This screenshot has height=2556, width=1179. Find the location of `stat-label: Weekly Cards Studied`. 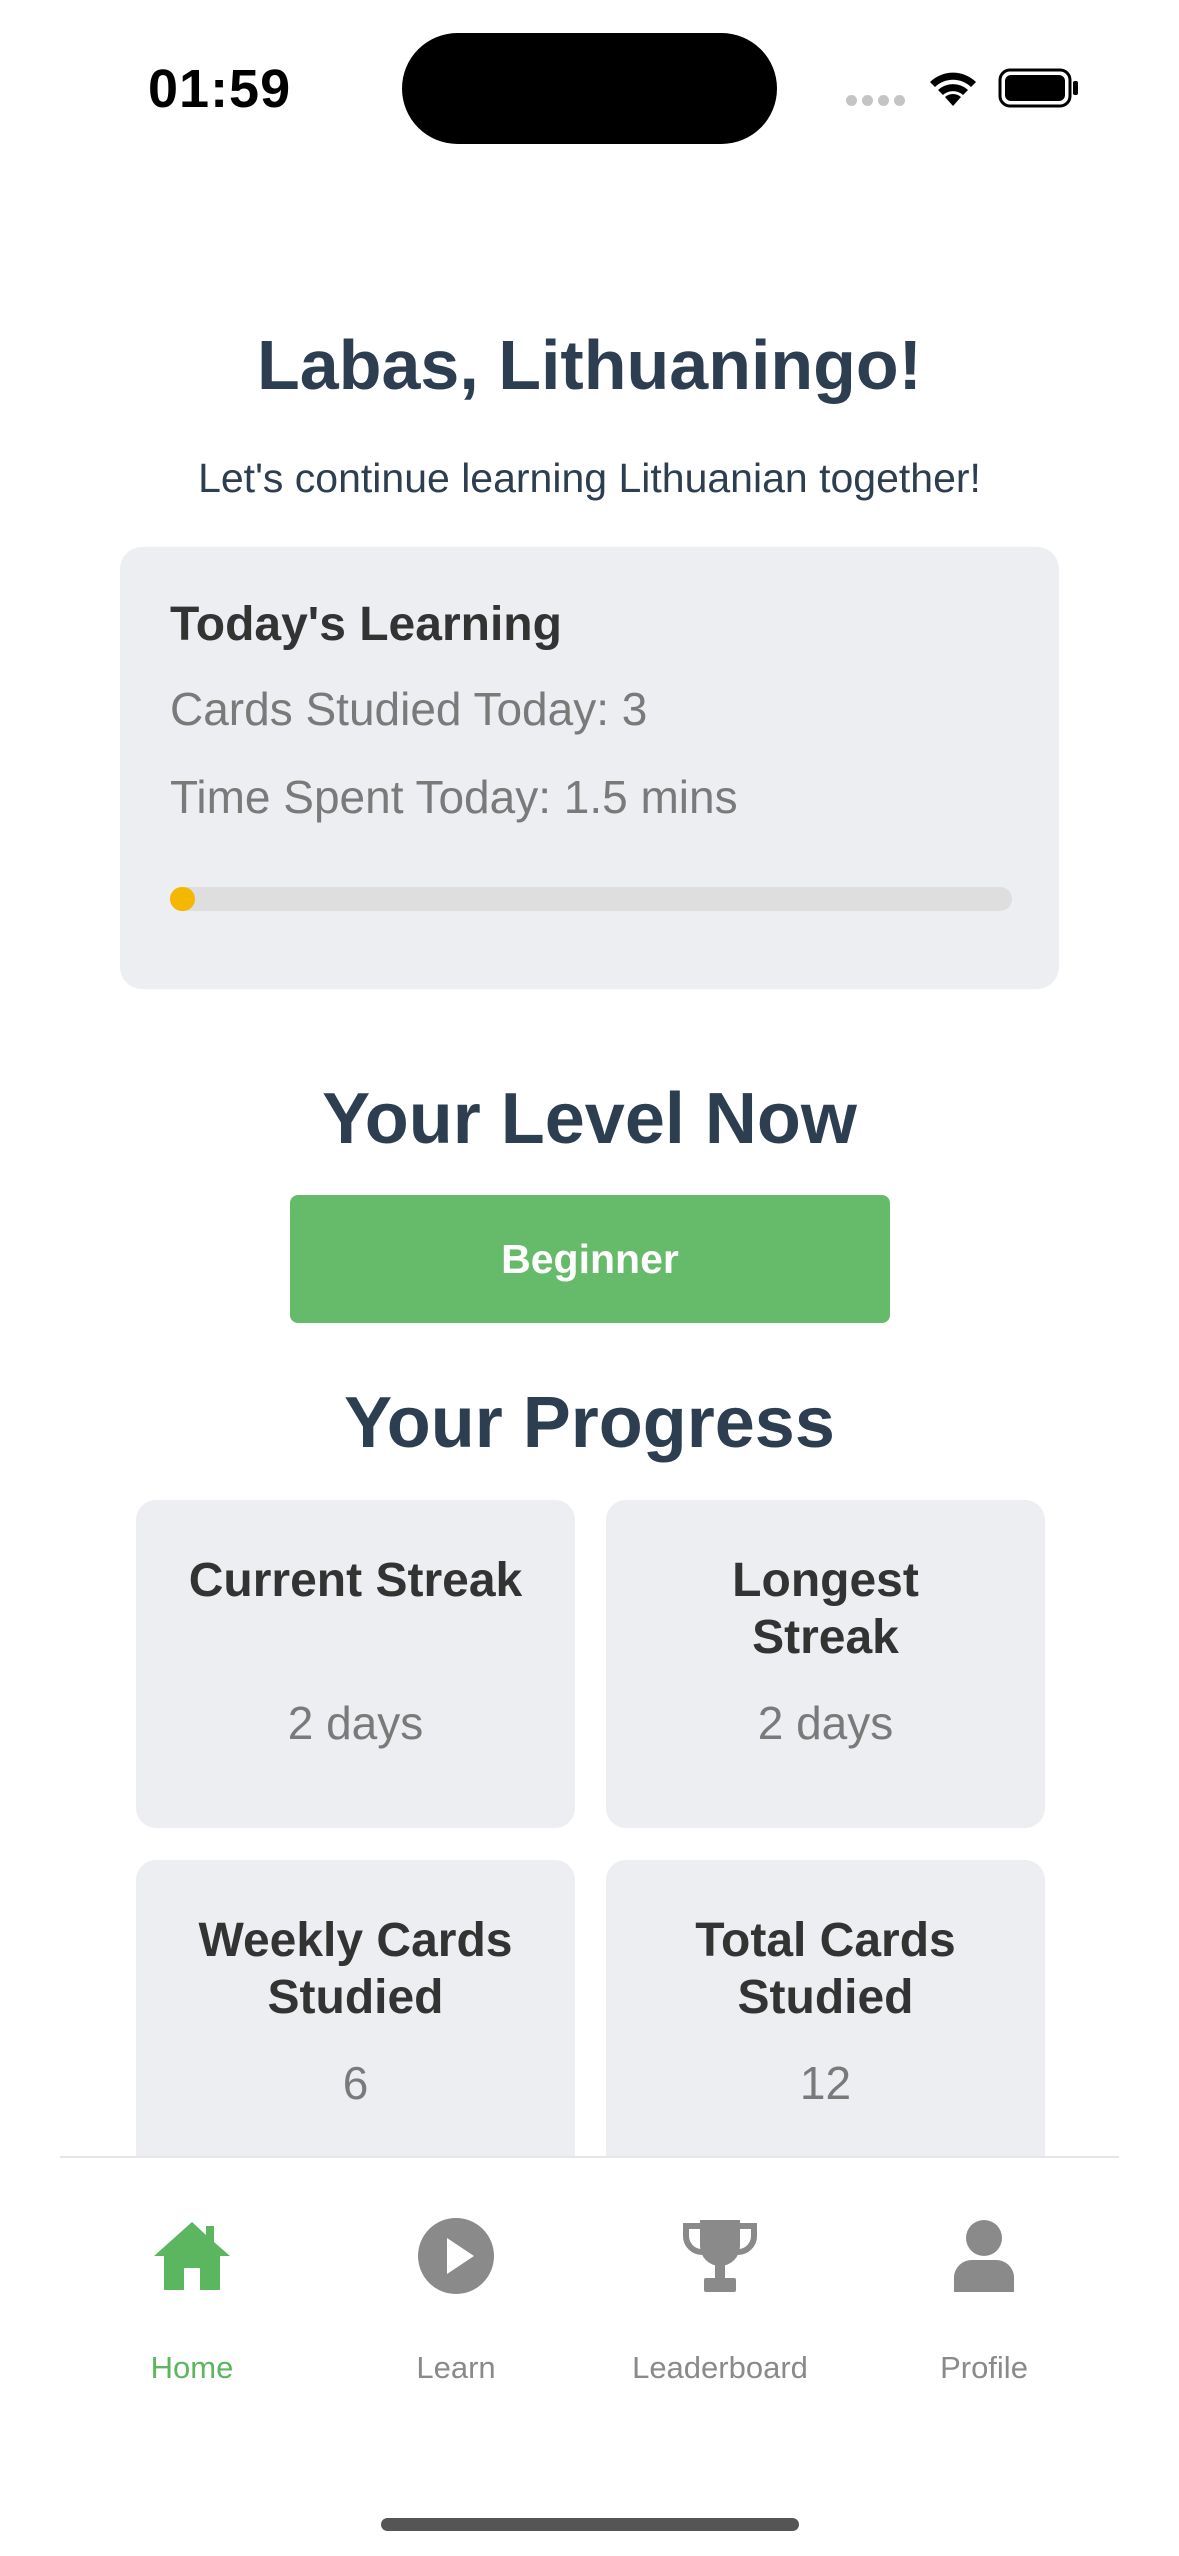

stat-label: Weekly Cards Studied is located at coordinates (355, 1969).